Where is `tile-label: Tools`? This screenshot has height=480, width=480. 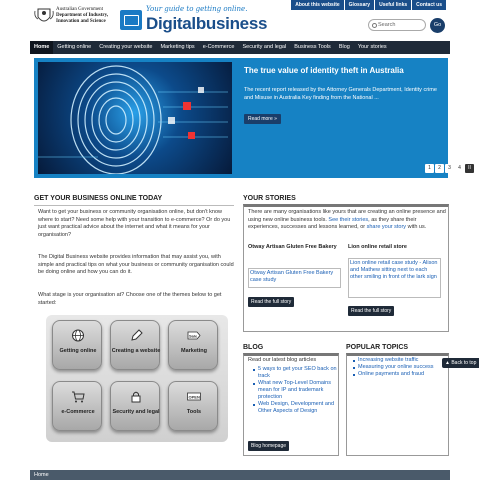
tile-label: Tools is located at coordinates (194, 412).